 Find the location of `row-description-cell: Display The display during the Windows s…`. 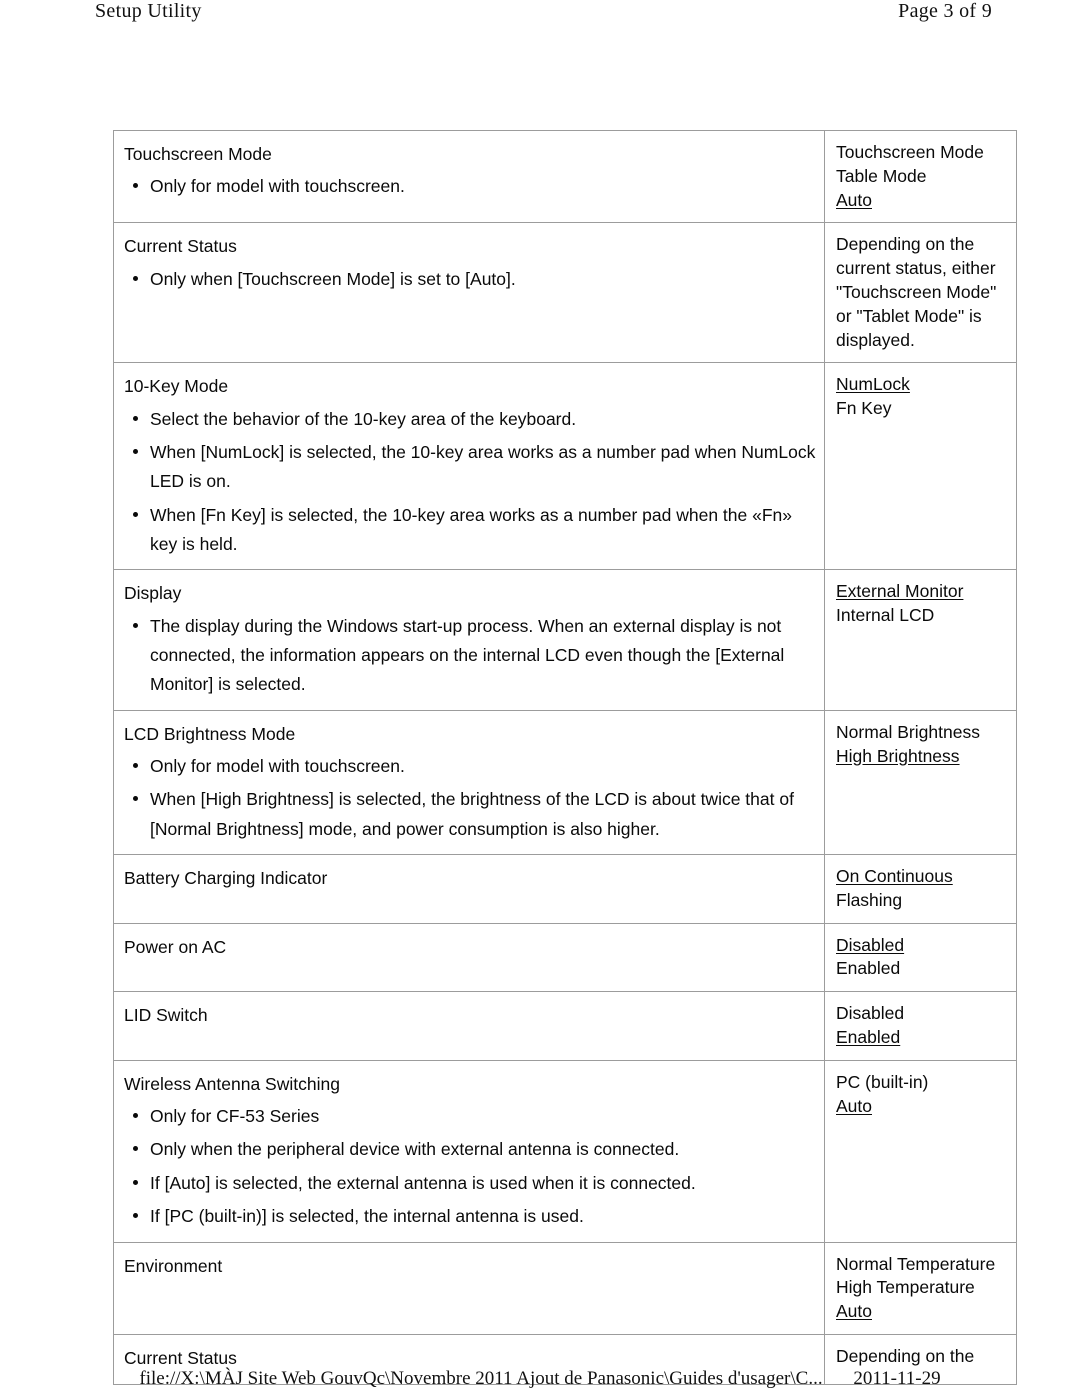

row-description-cell: Display The display during the Windows s… is located at coordinates (469, 640).